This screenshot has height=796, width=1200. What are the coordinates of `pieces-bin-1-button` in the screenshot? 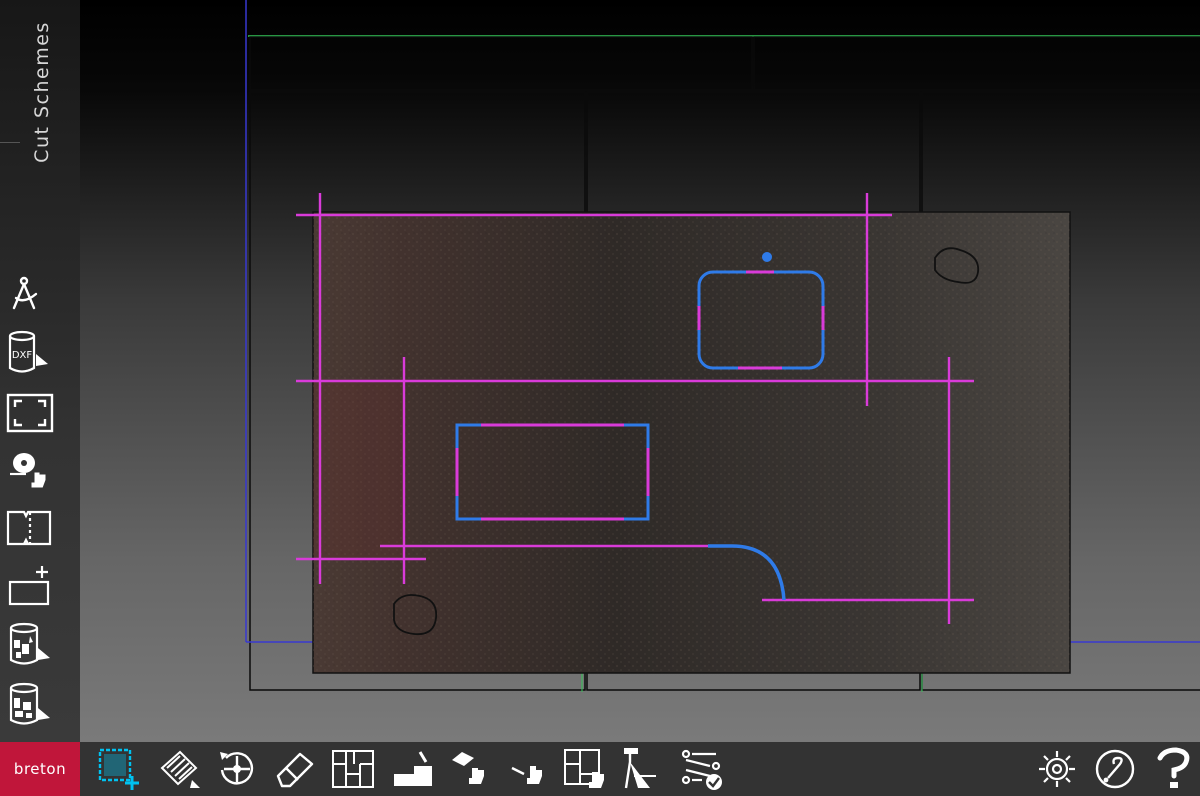 It's located at (30, 645).